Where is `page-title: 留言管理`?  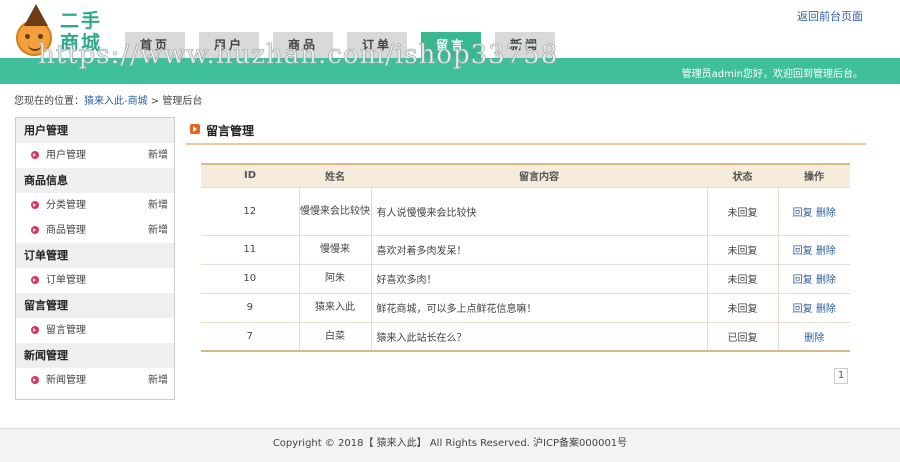
page-title: 留言管理 is located at coordinates (222, 130).